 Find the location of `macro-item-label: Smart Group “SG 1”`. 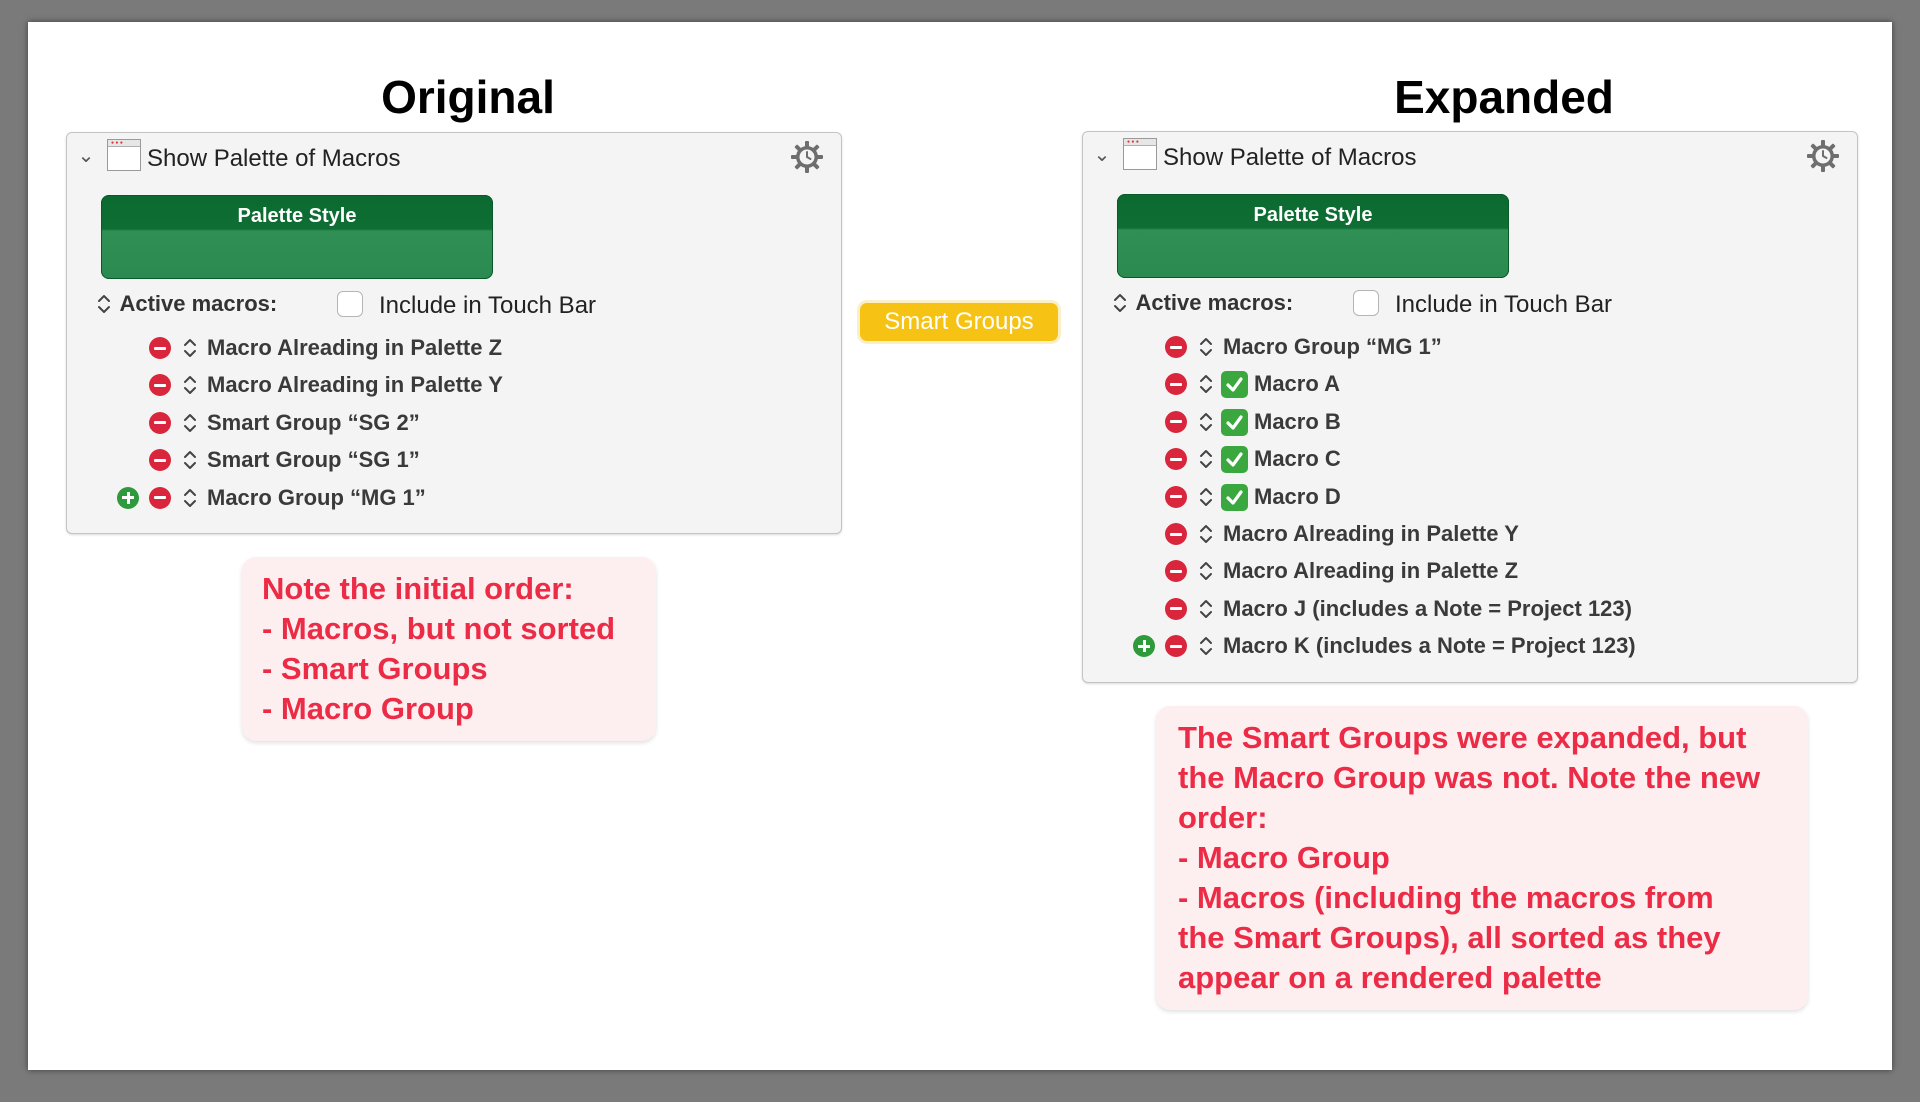

macro-item-label: Smart Group “SG 1” is located at coordinates (313, 460).